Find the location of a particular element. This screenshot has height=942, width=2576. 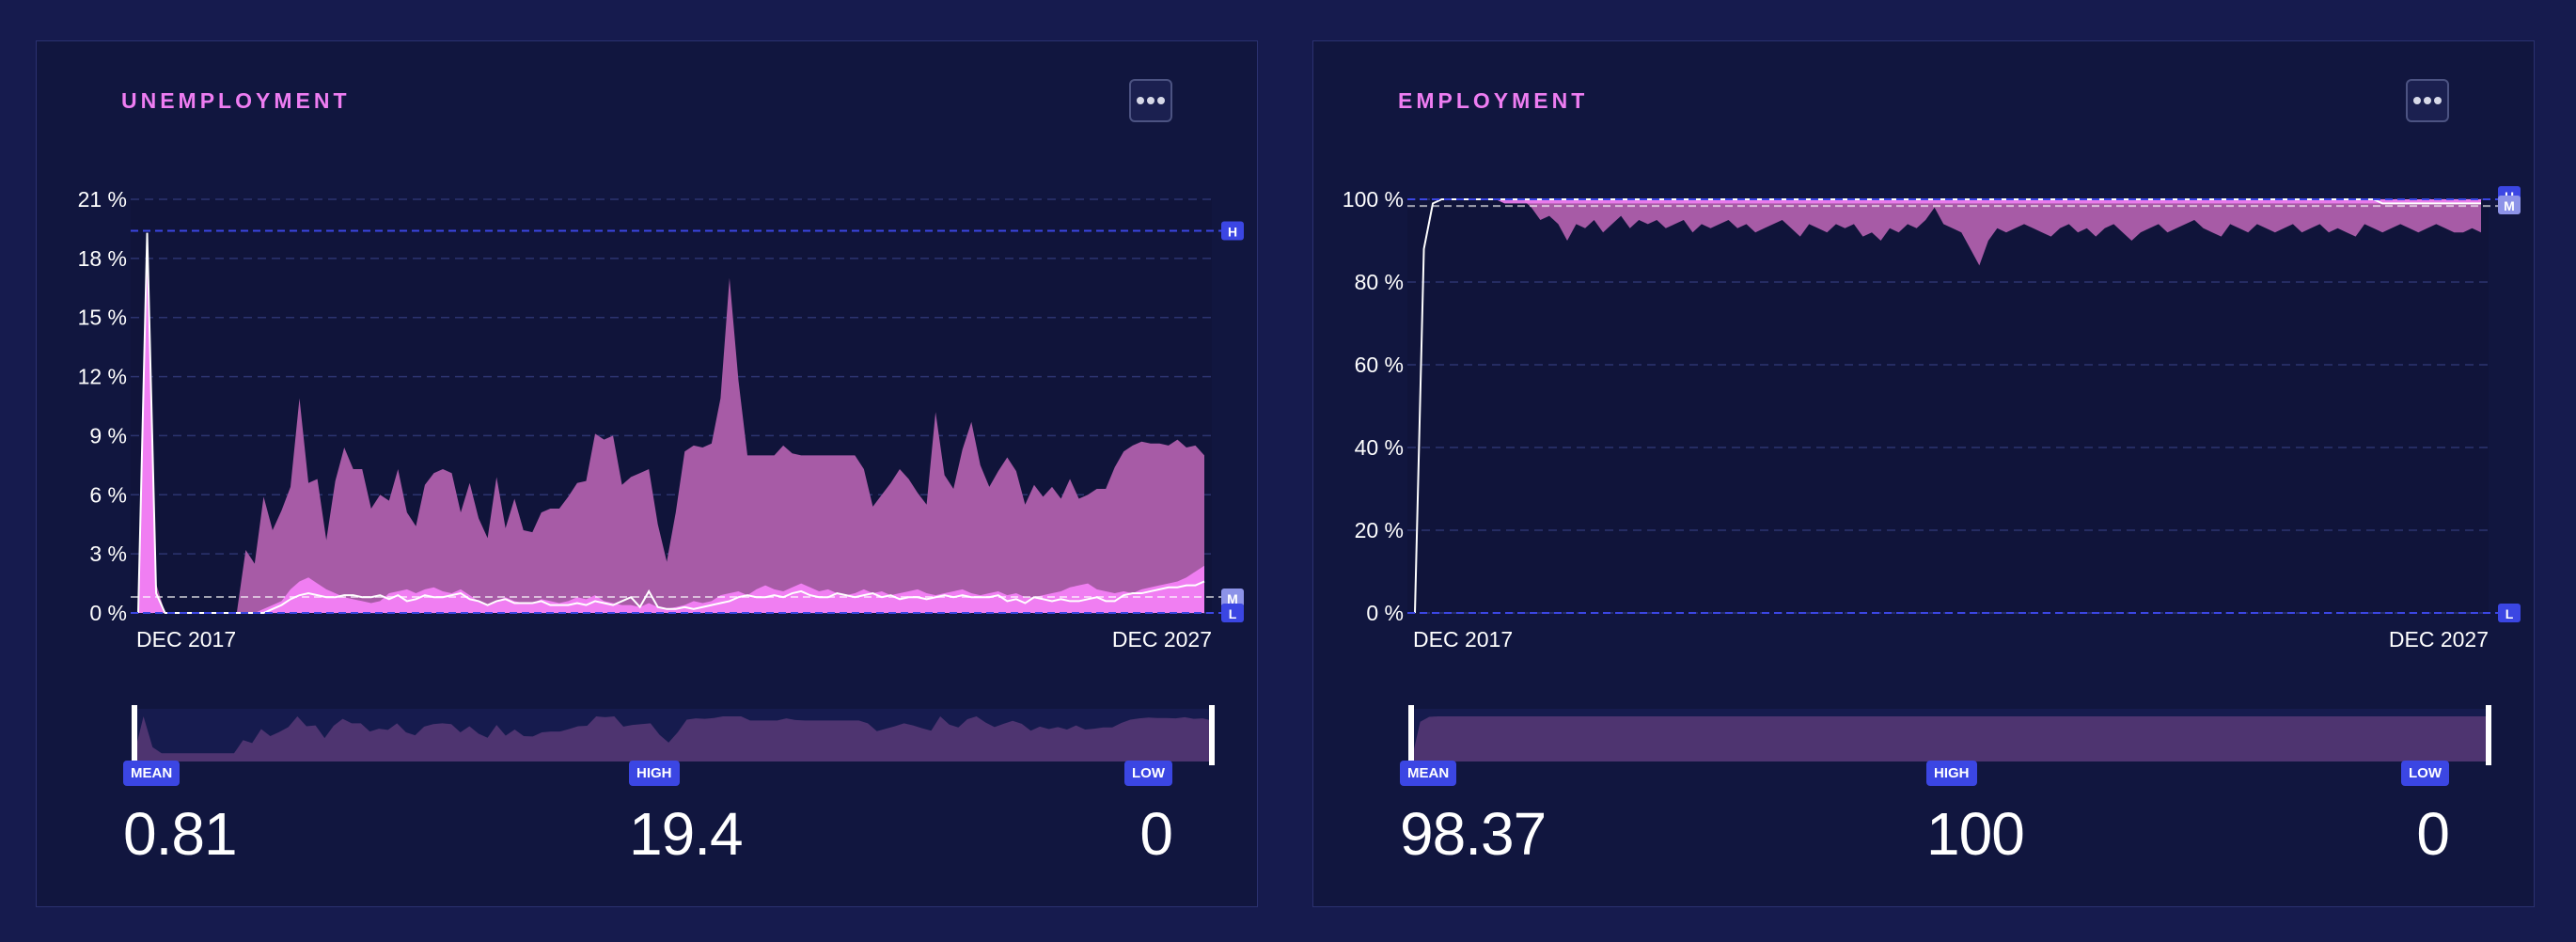

mean-value: 0.81 is located at coordinates (181, 834).